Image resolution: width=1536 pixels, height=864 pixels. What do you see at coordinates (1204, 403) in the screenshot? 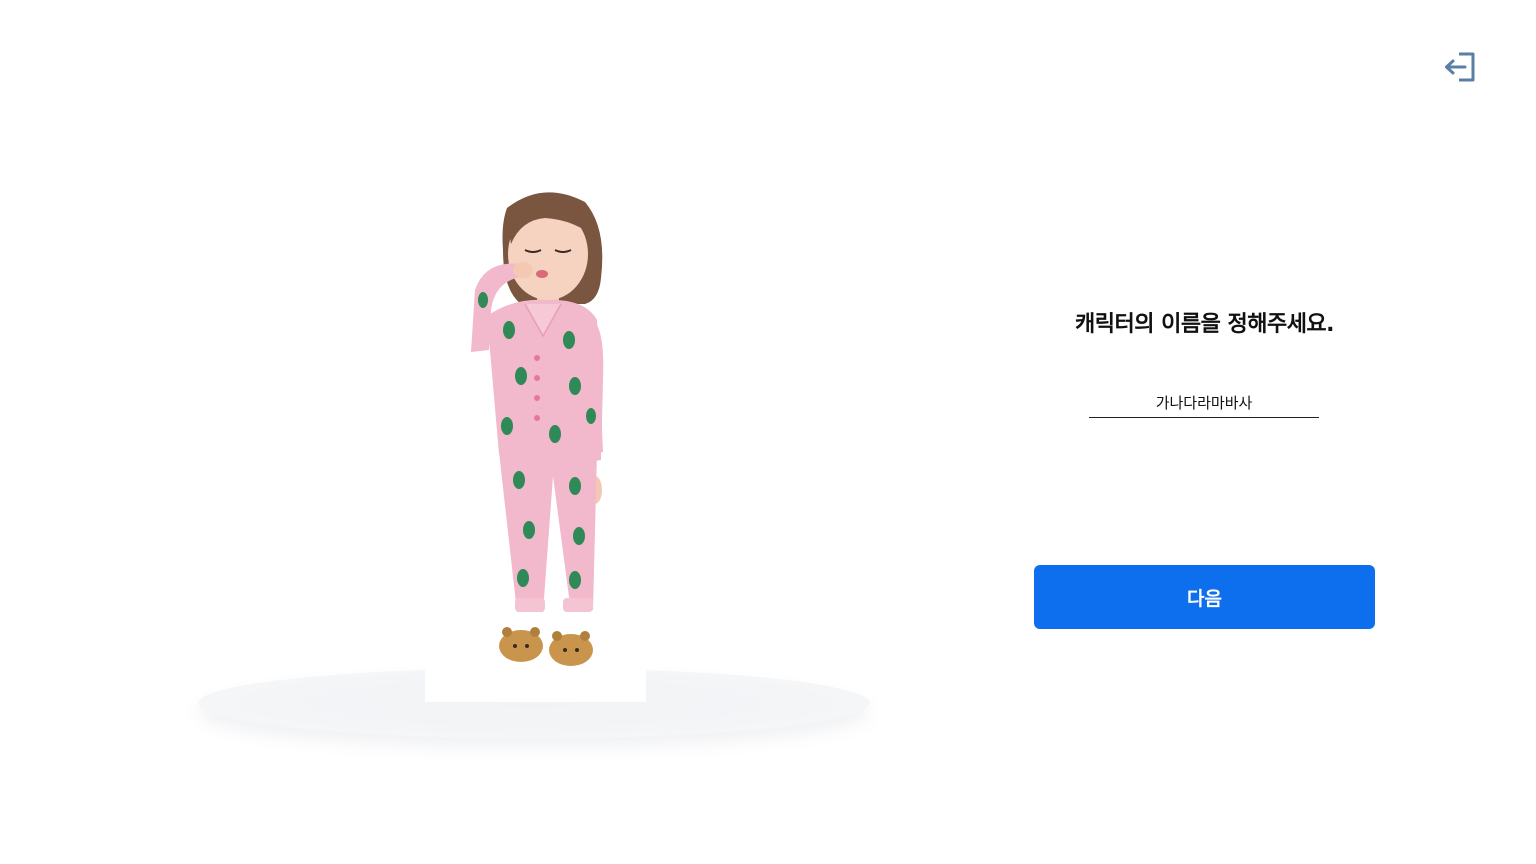
I see `character-name-input` at bounding box center [1204, 403].